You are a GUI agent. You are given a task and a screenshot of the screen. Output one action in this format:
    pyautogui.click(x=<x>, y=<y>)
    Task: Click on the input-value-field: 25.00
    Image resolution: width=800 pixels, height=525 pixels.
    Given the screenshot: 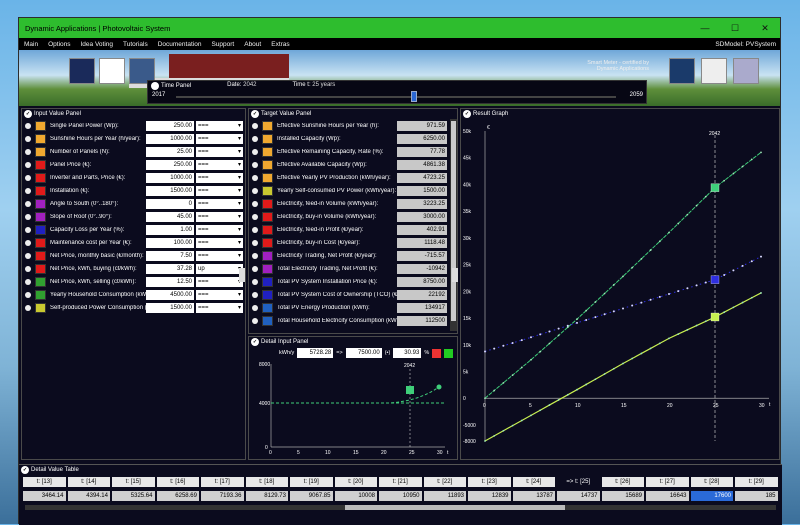 What is the action you would take?
    pyautogui.click(x=170, y=152)
    